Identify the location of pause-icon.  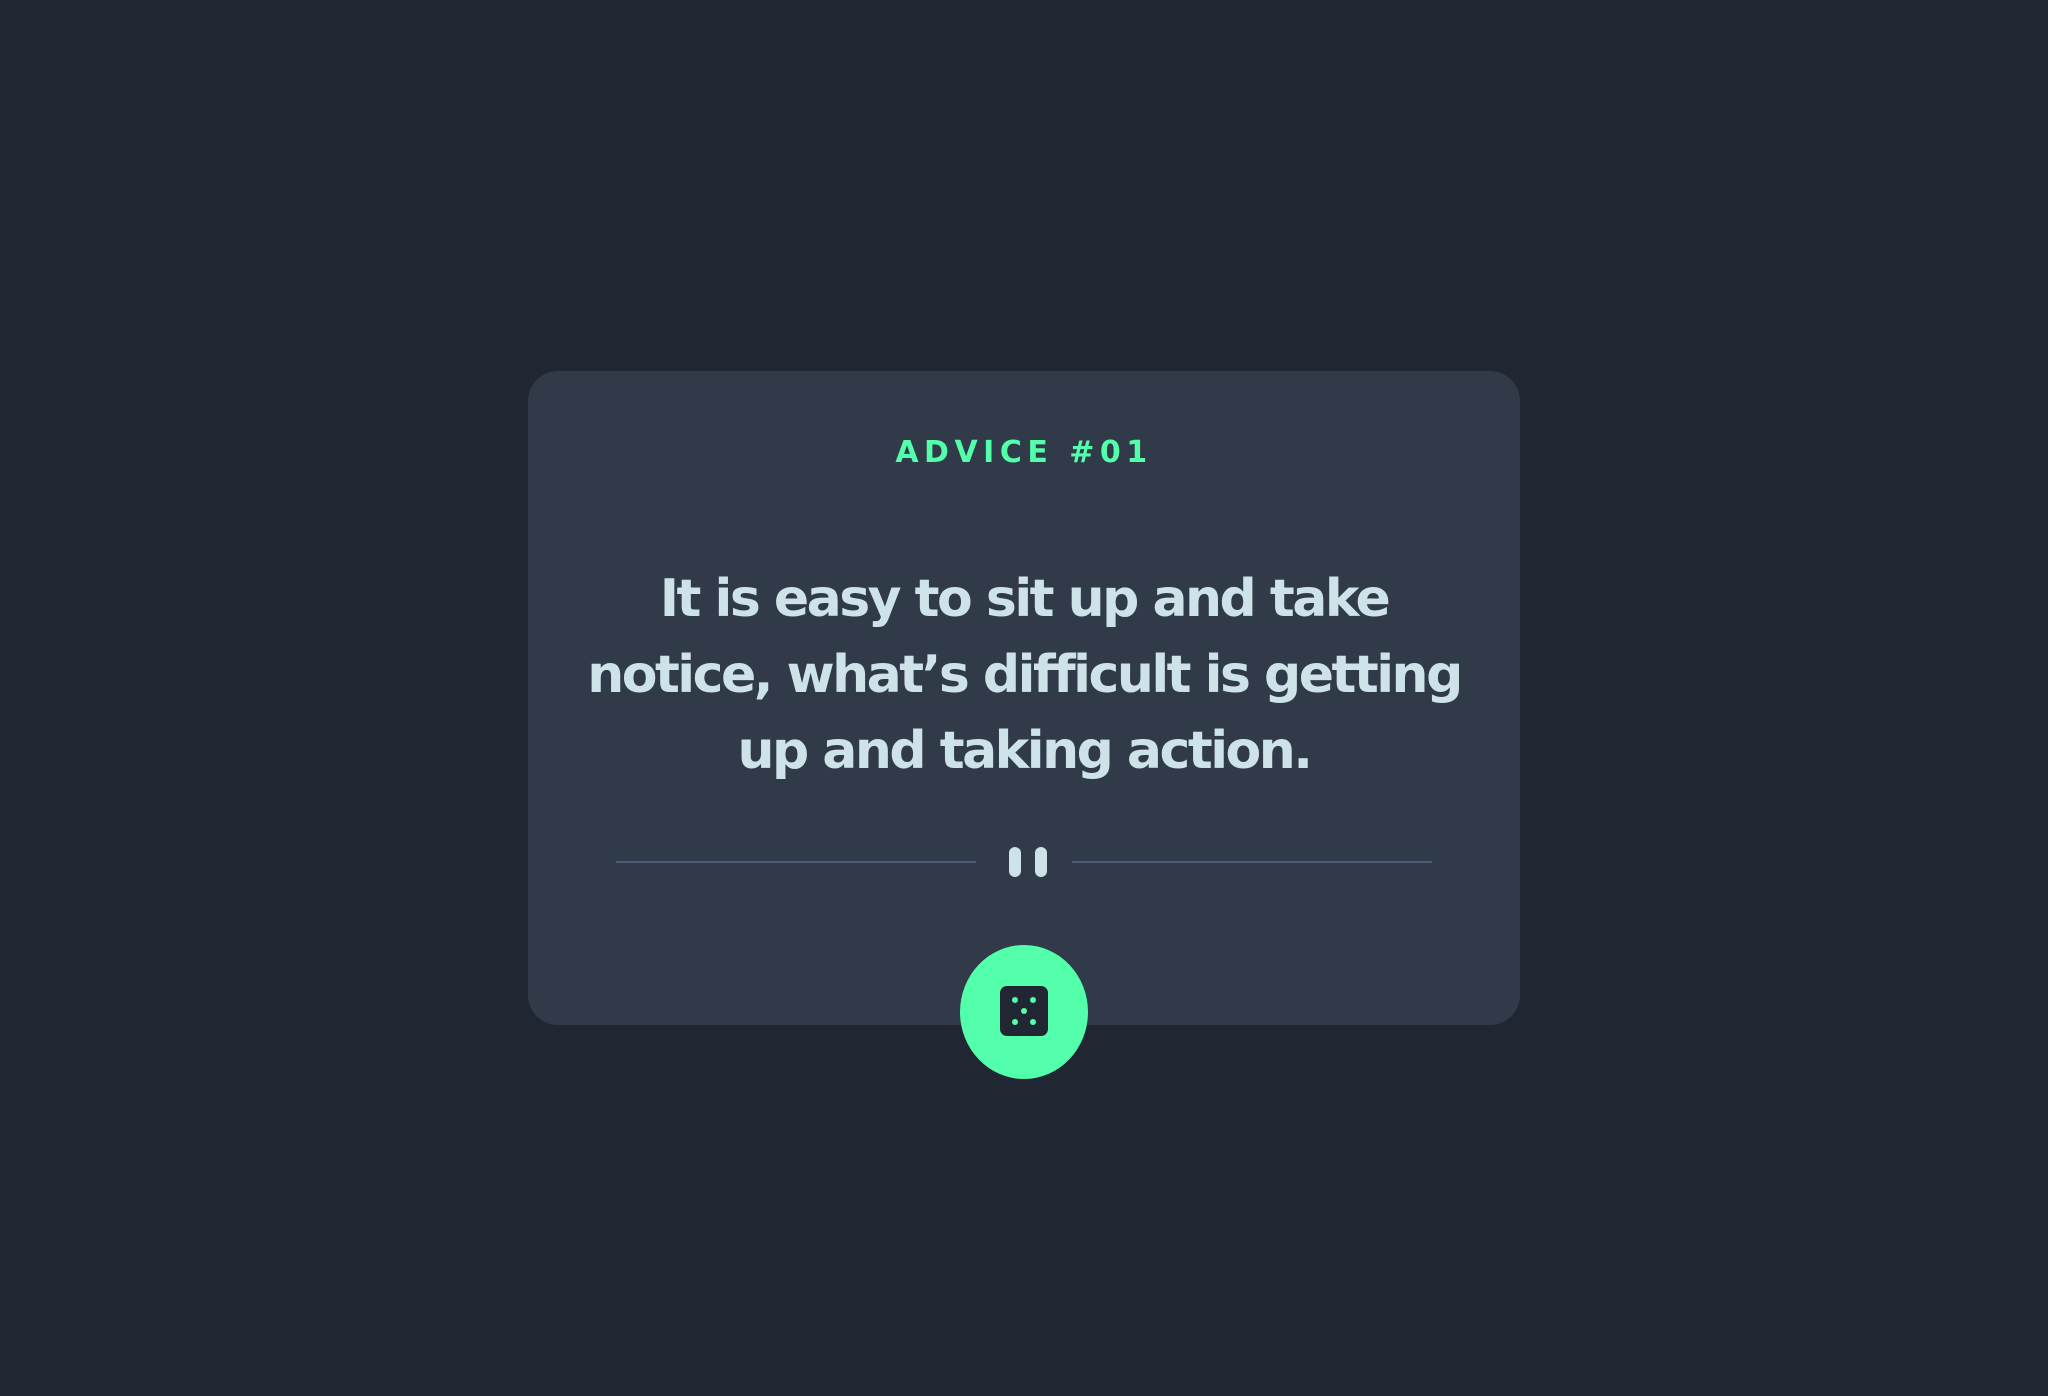
(1028, 862).